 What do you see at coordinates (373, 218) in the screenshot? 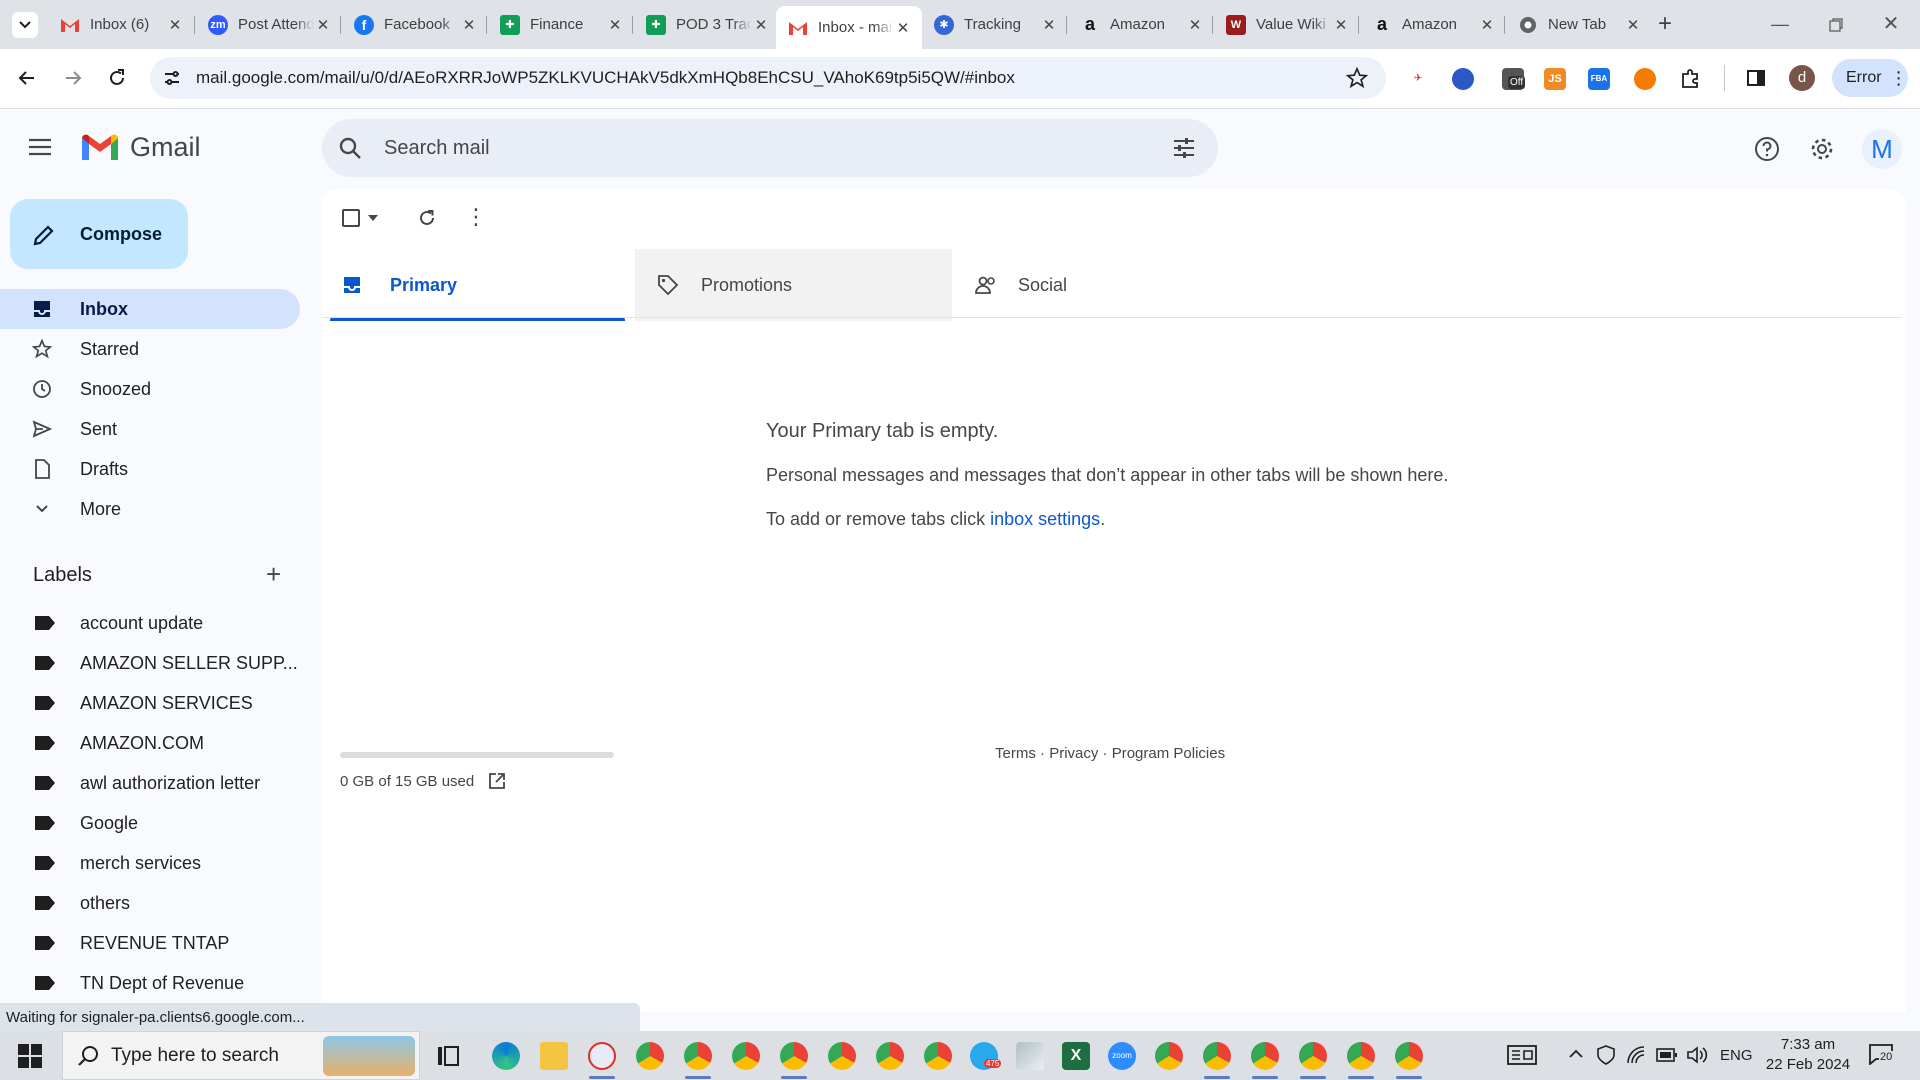
I see `caret-down-icon` at bounding box center [373, 218].